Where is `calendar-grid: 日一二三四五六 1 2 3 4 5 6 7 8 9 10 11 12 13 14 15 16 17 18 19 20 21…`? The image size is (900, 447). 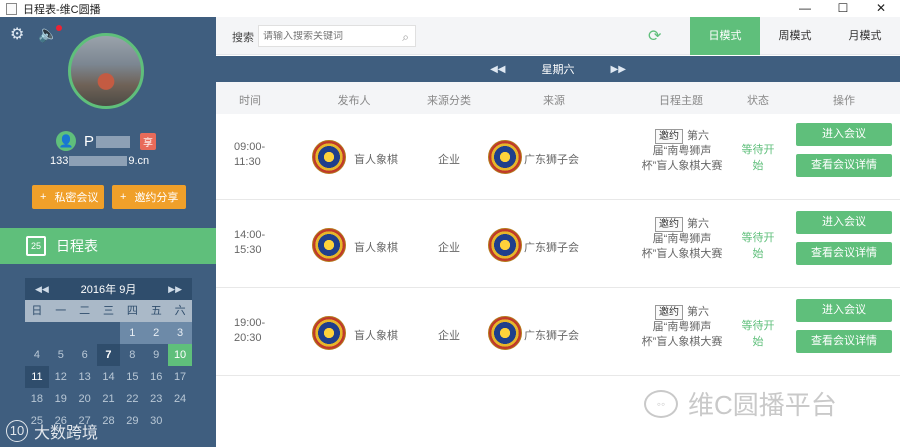
calendar-grid: 日一二三四五六 1 2 3 4 5 6 7 8 9 10 11 12 13 14 15 16 17 18 19 20 21… is located at coordinates (108, 366).